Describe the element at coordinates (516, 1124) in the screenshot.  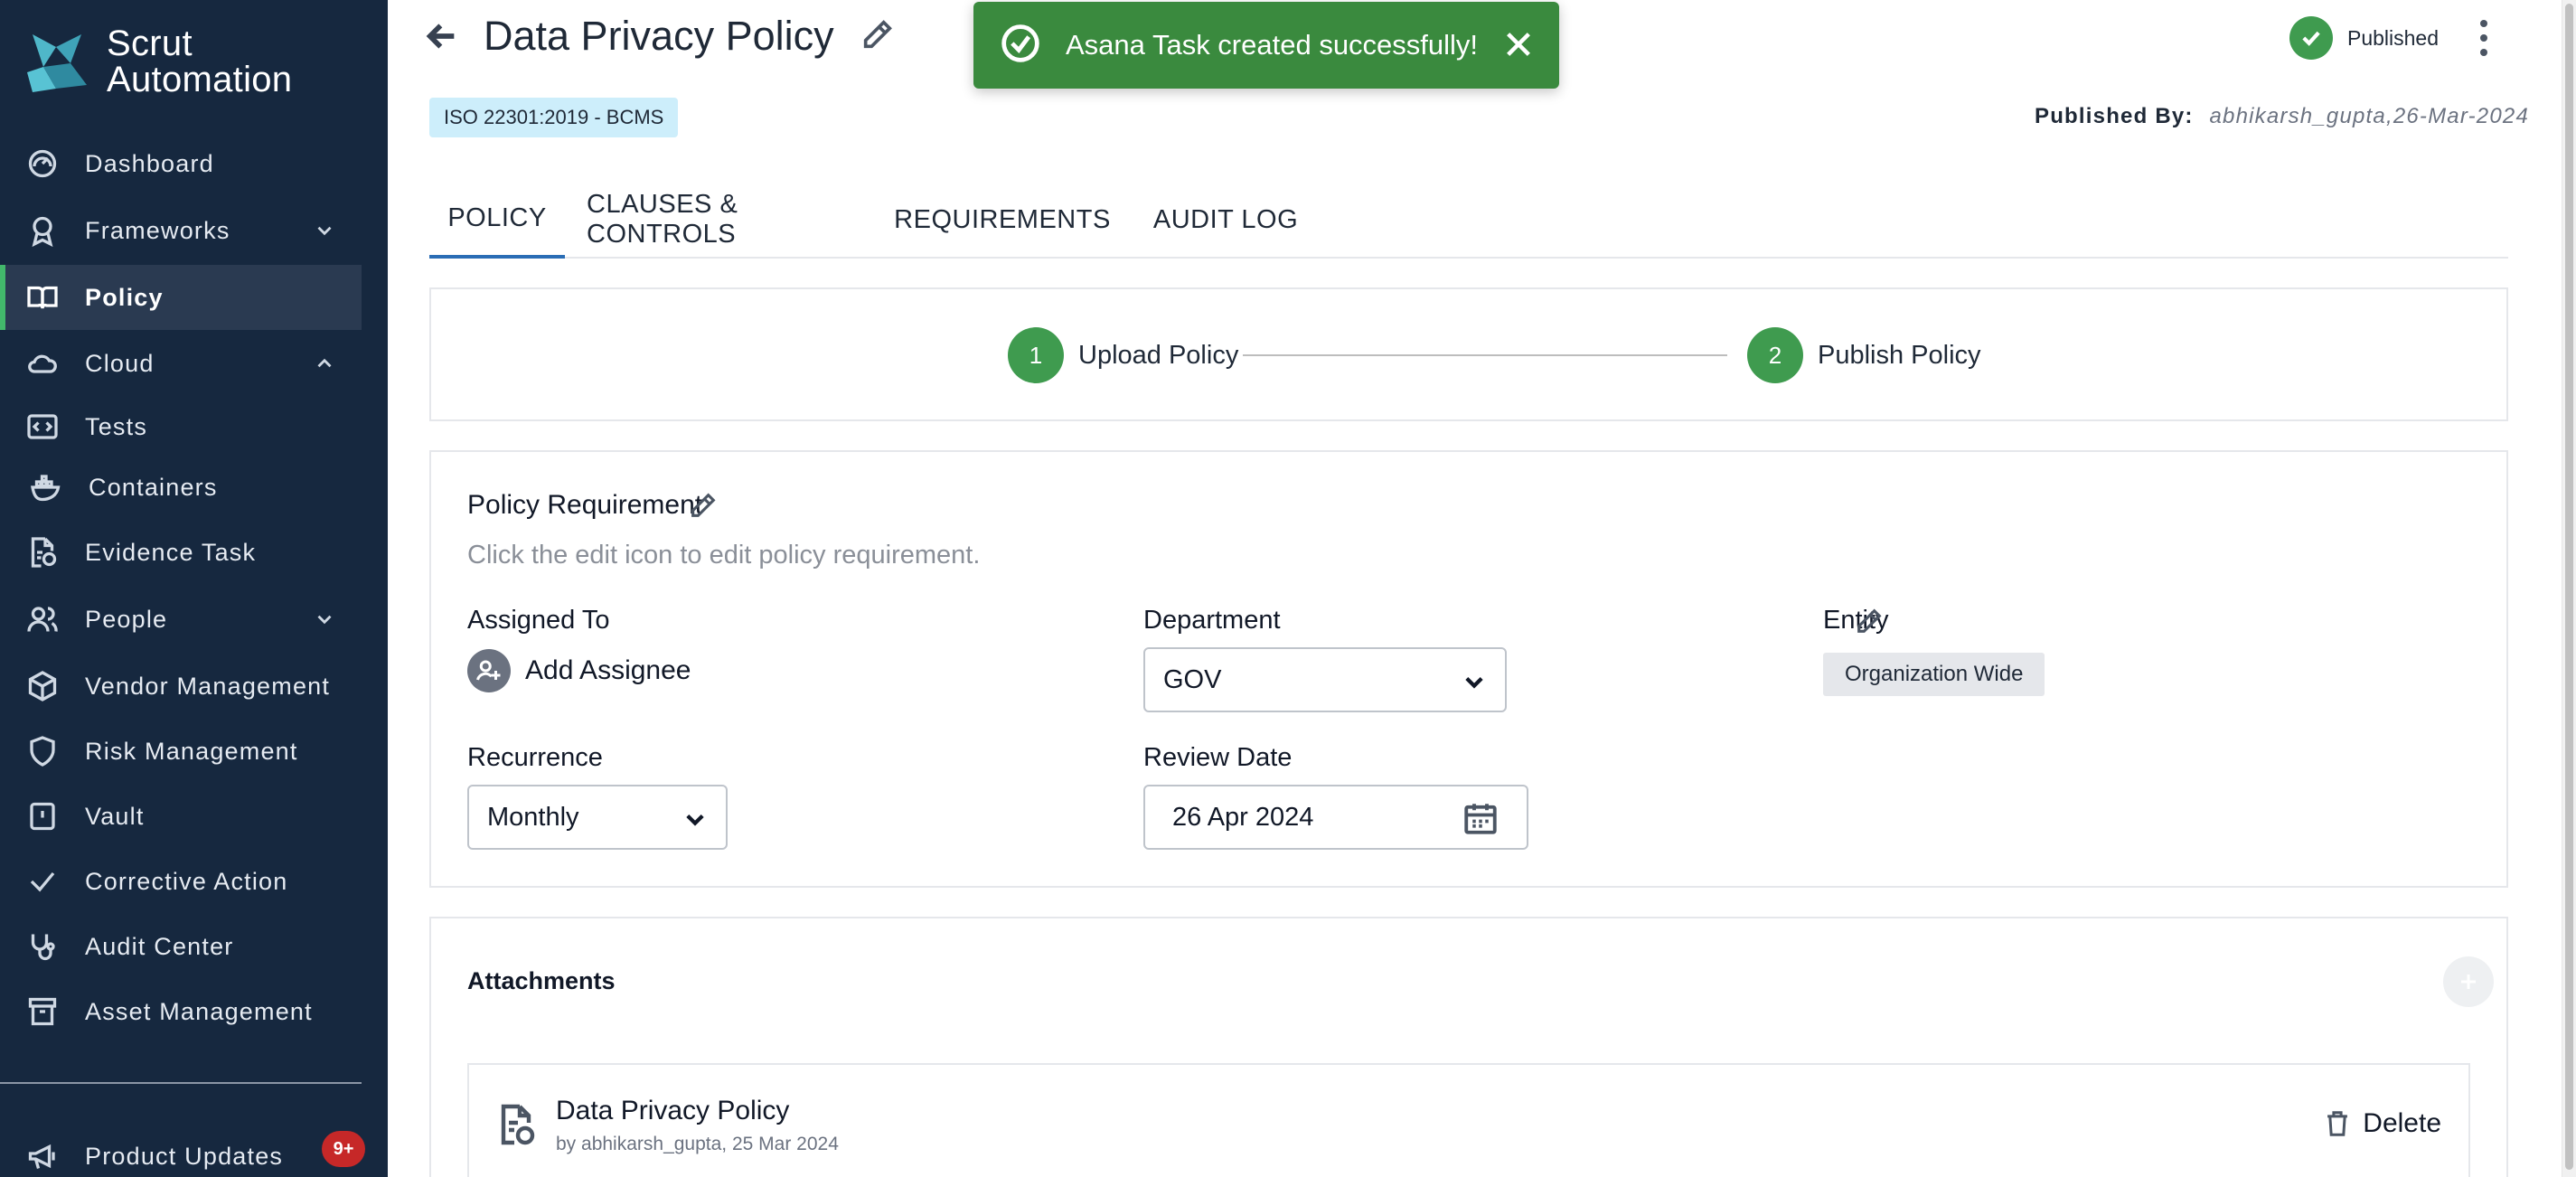
I see `file-icon` at that location.